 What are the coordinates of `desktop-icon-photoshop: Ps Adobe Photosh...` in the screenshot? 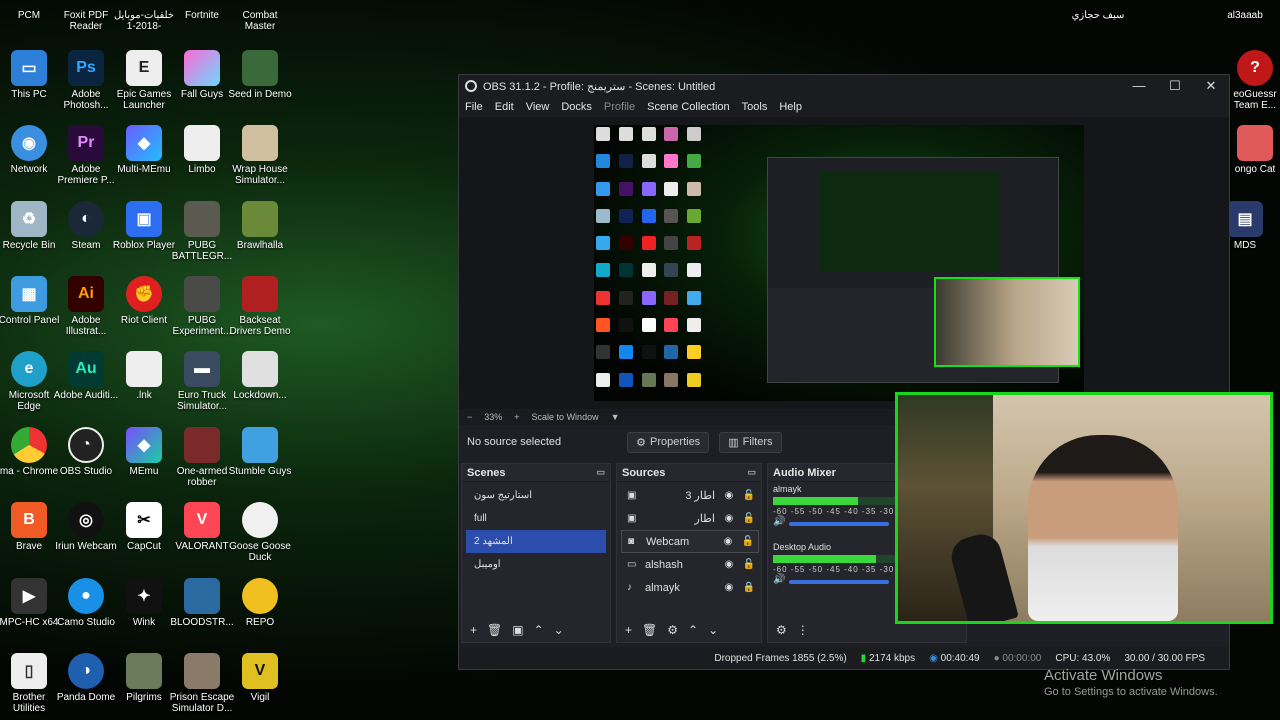 It's located at (86, 83).